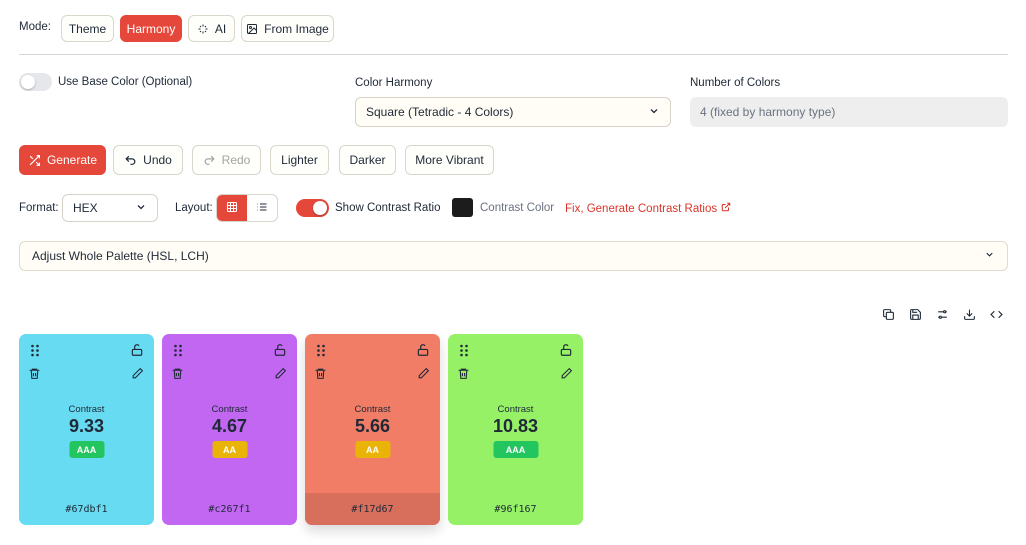  I want to click on mode-label: Mode:, so click(35, 27).